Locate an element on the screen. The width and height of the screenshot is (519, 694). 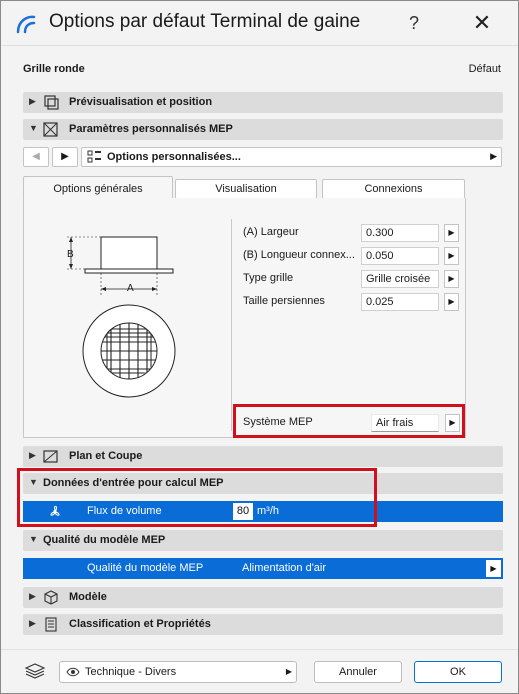
louver-size-input: 0.025 is located at coordinates (400, 302).